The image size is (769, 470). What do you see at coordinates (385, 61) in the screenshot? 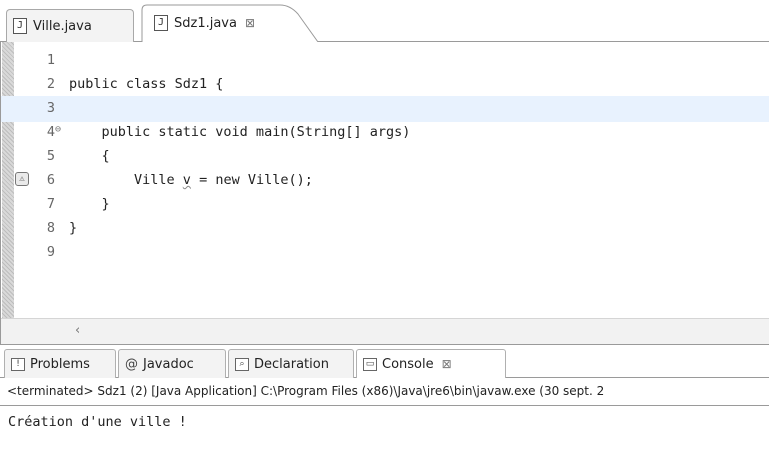
I see `code-line: 1` at bounding box center [385, 61].